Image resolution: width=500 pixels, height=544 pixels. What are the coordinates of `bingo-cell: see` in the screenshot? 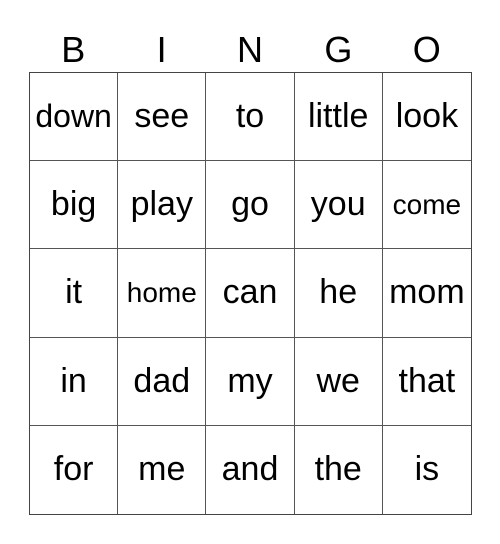 It's located at (162, 117).